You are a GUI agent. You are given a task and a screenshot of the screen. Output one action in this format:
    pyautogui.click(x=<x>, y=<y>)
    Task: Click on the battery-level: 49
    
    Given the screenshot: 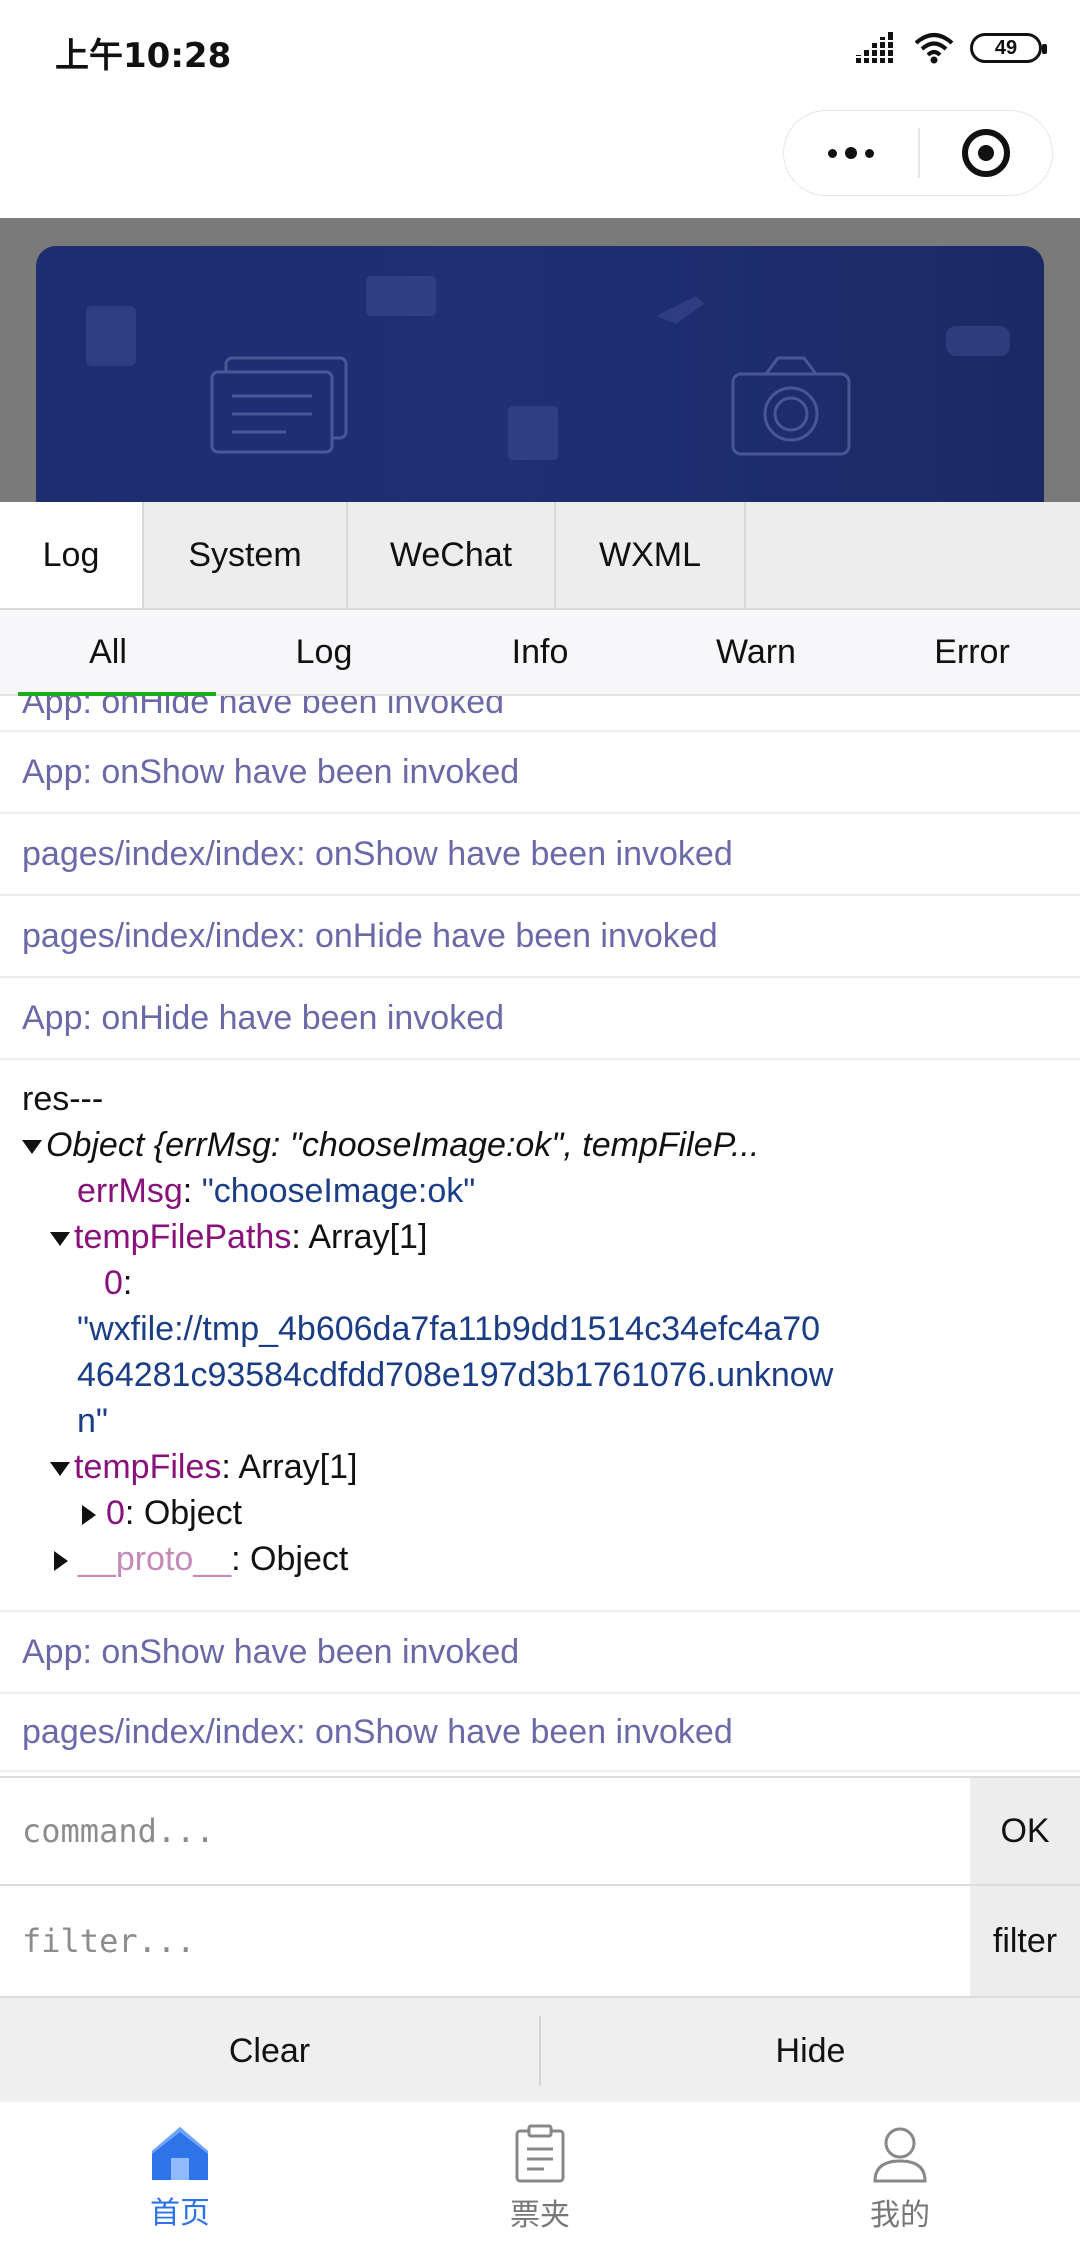 What is the action you would take?
    pyautogui.click(x=1006, y=47)
    